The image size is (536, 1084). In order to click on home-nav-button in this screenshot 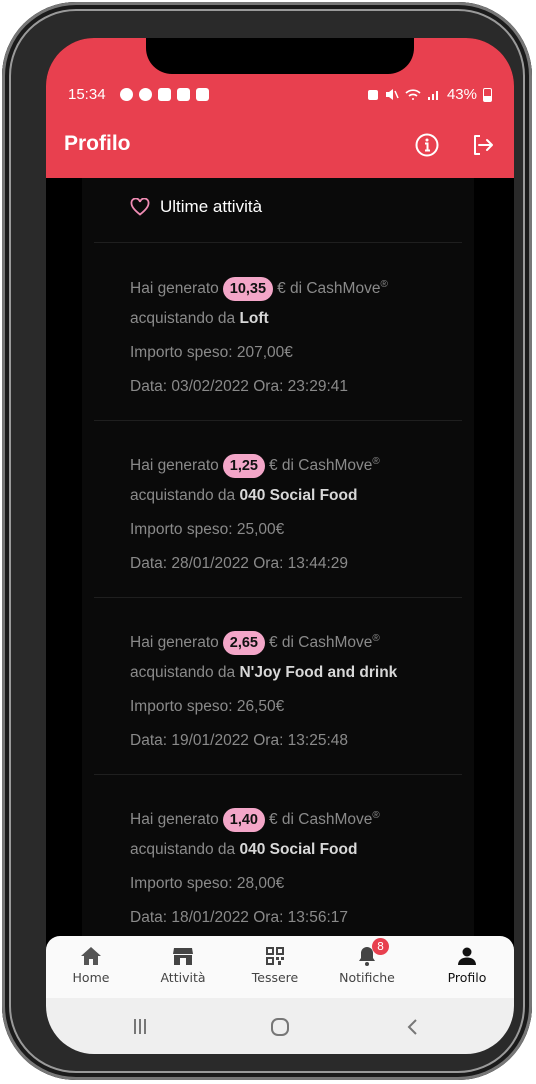, I will do `click(280, 1027)`.